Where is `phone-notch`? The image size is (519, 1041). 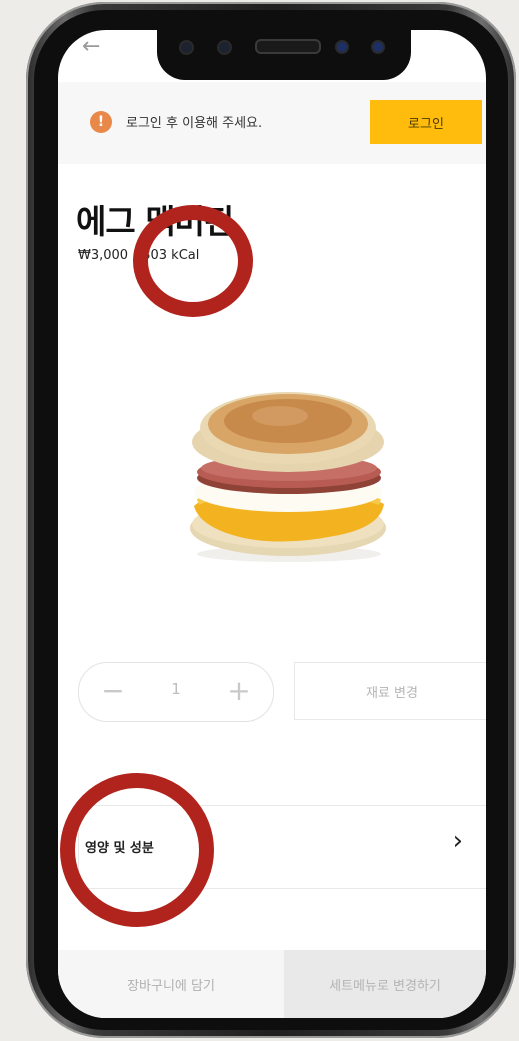 phone-notch is located at coordinates (284, 55).